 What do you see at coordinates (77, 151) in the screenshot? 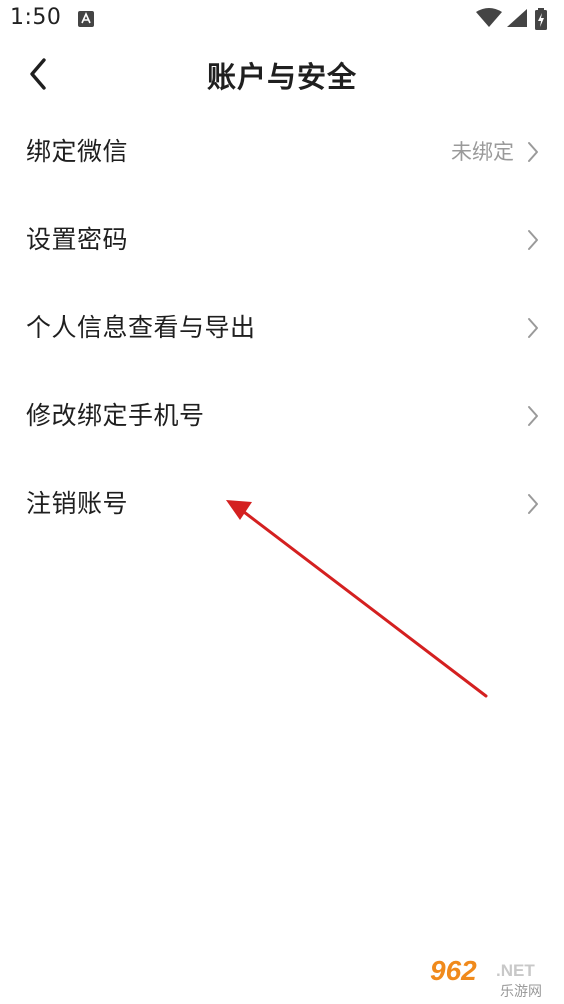
I see `list-item-label: 绑定微信` at bounding box center [77, 151].